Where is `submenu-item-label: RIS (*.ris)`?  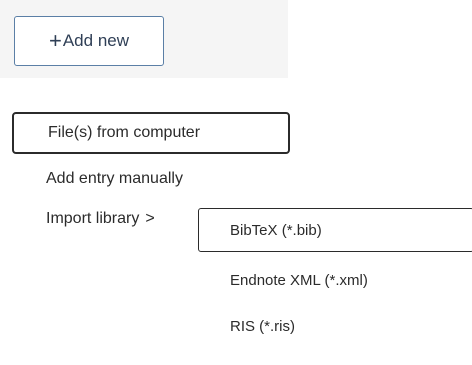
submenu-item-label: RIS (*.ris) is located at coordinates (262, 326).